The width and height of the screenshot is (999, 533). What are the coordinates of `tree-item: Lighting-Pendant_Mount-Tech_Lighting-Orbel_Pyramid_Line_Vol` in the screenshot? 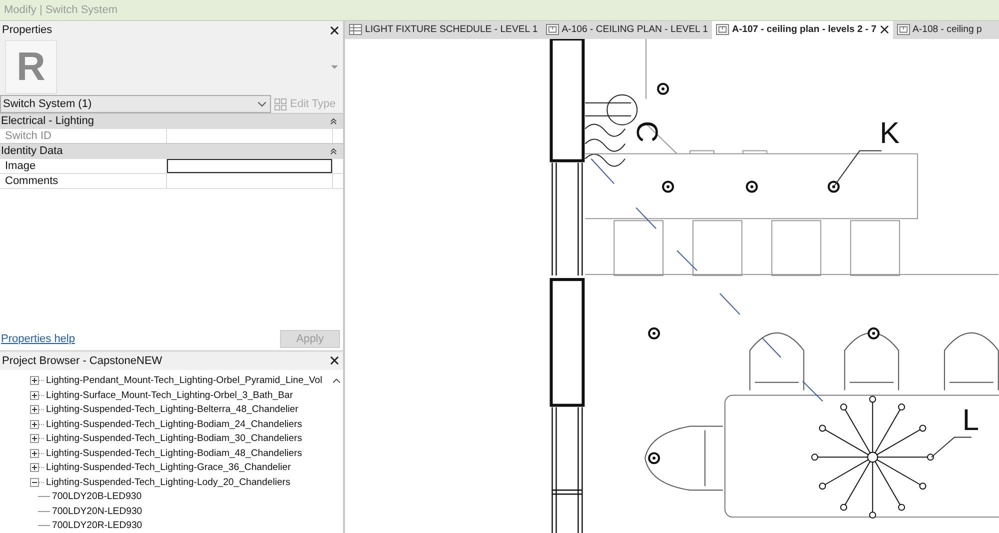 It's located at (184, 380).